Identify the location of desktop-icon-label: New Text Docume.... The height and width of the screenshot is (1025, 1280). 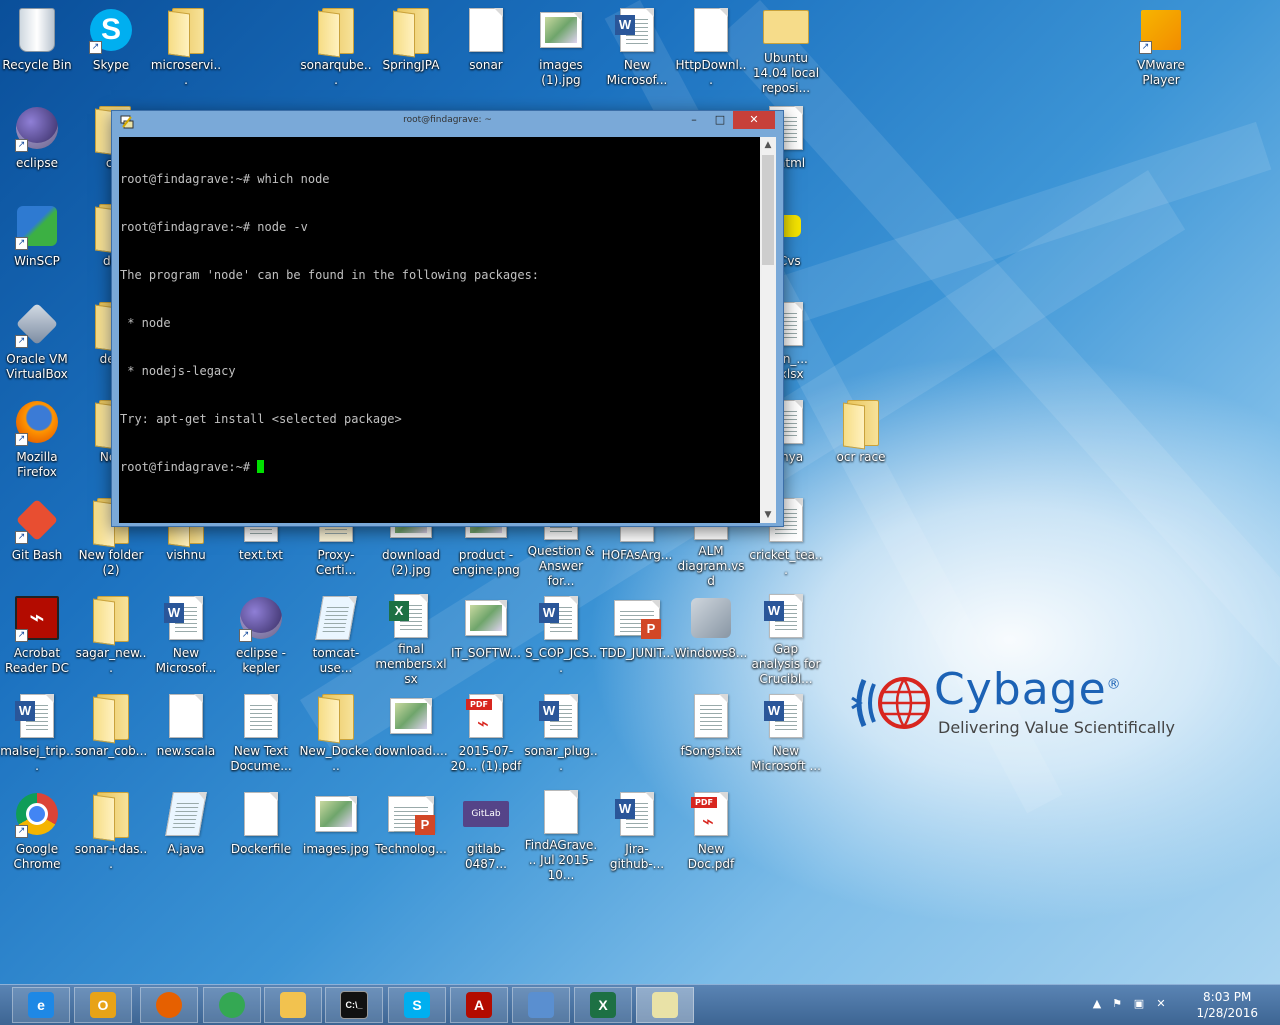
(261, 758).